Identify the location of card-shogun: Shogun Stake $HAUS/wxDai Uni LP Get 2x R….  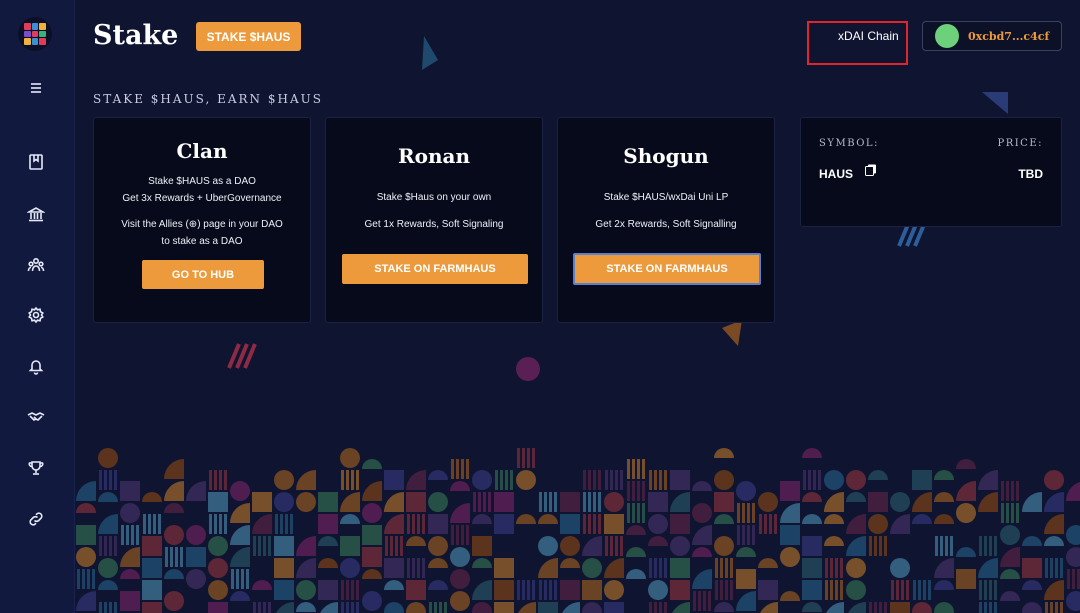
(666, 220).